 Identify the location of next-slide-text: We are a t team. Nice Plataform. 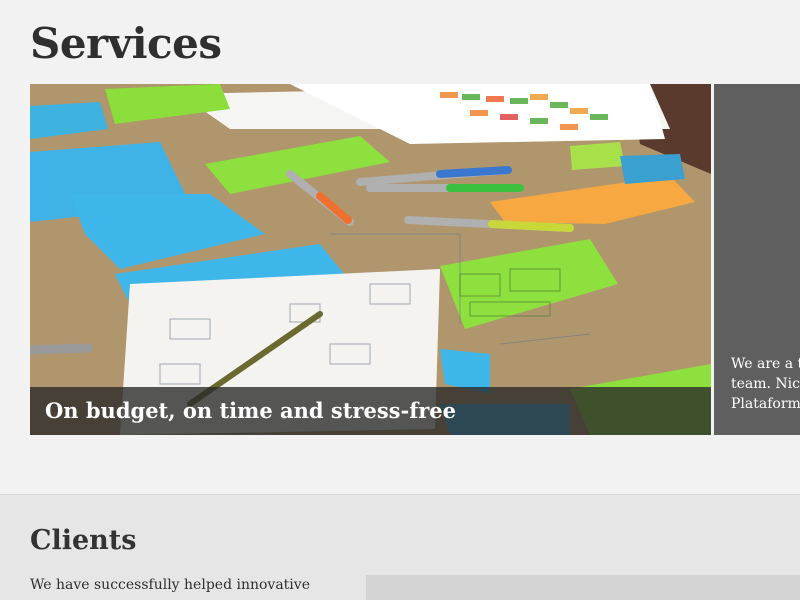
(765, 384).